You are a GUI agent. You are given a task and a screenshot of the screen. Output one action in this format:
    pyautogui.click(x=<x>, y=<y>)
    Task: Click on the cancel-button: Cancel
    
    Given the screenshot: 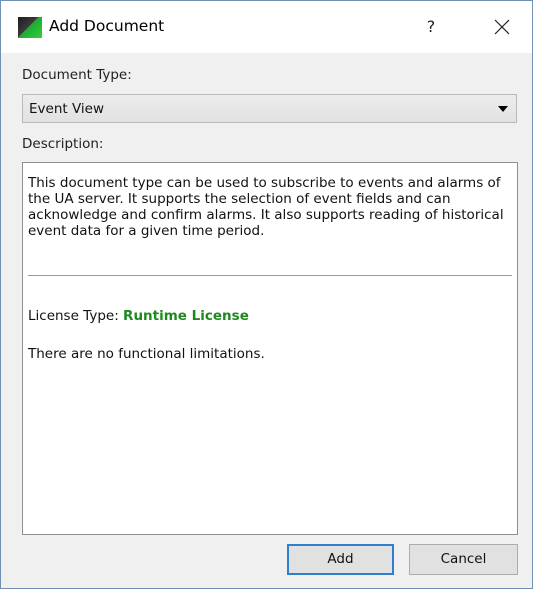 What is the action you would take?
    pyautogui.click(x=463, y=559)
    